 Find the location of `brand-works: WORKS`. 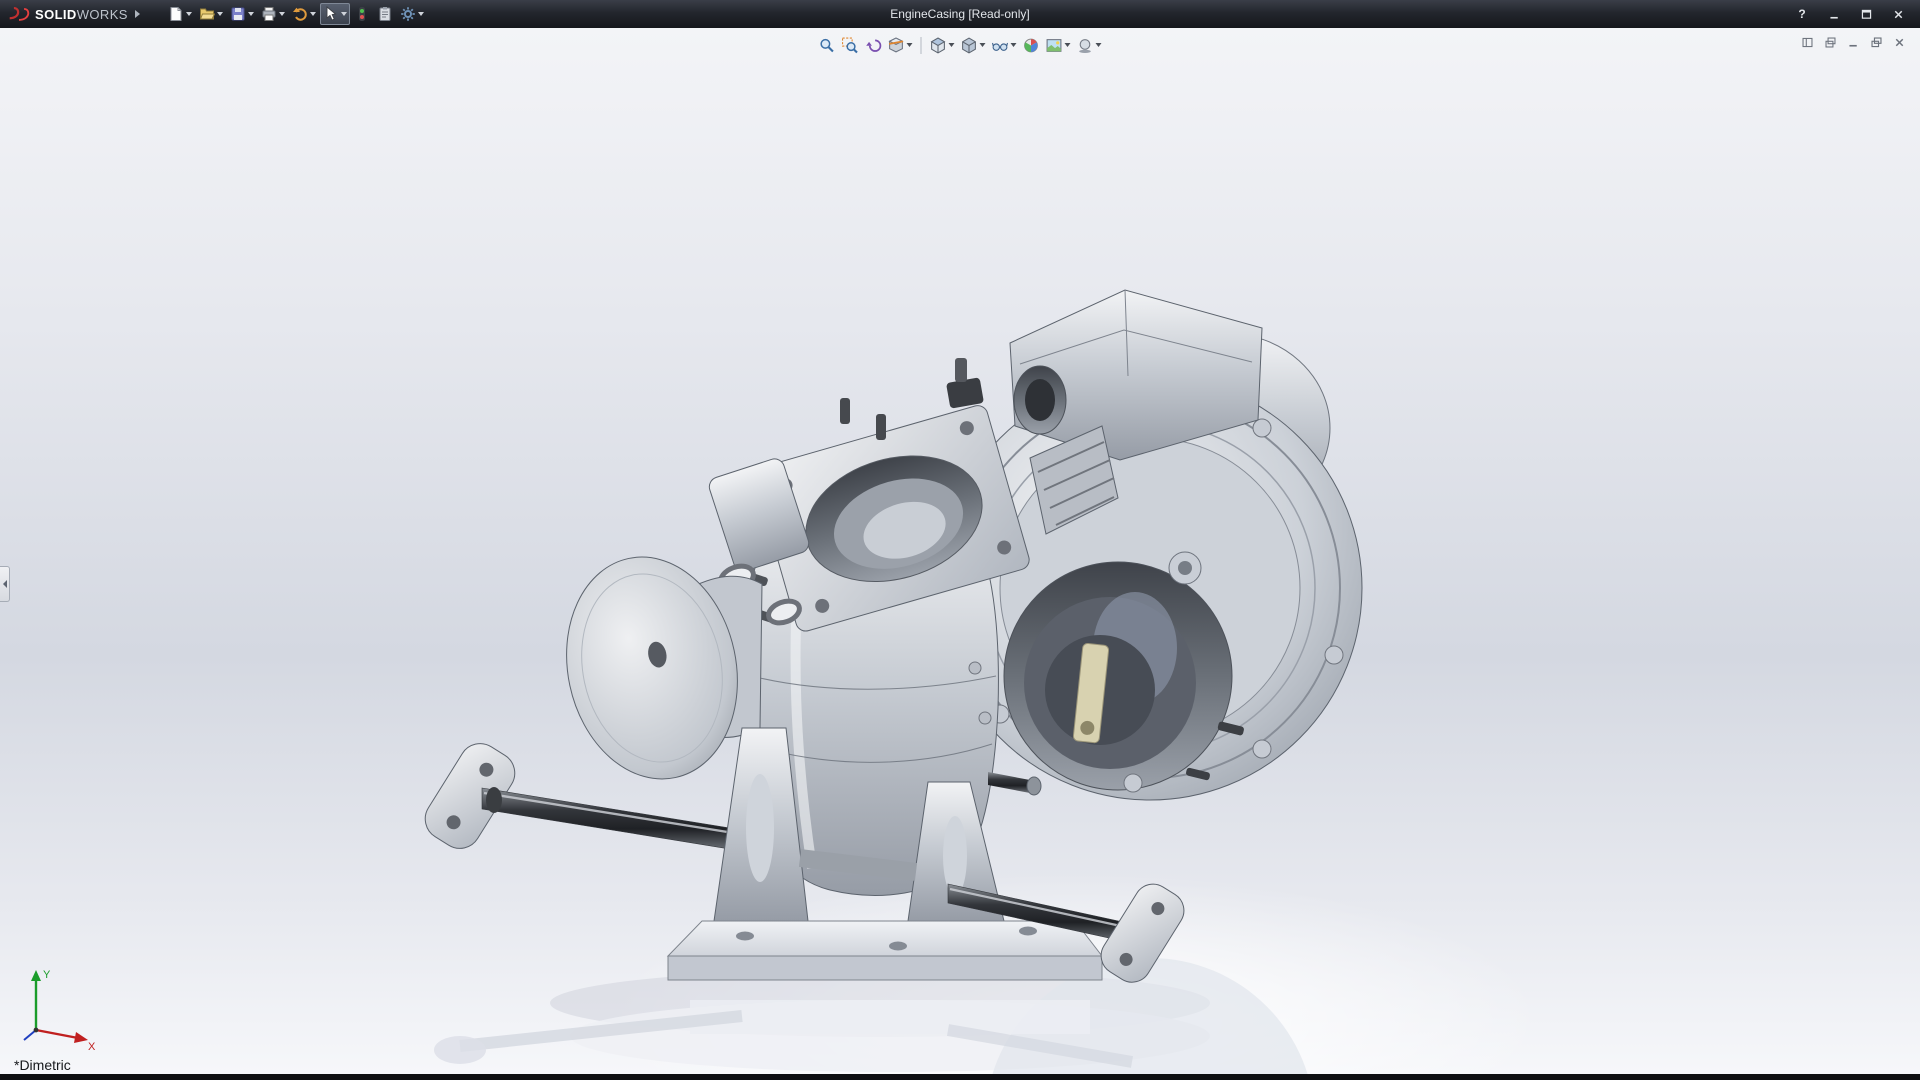

brand-works: WORKS is located at coordinates (102, 14).